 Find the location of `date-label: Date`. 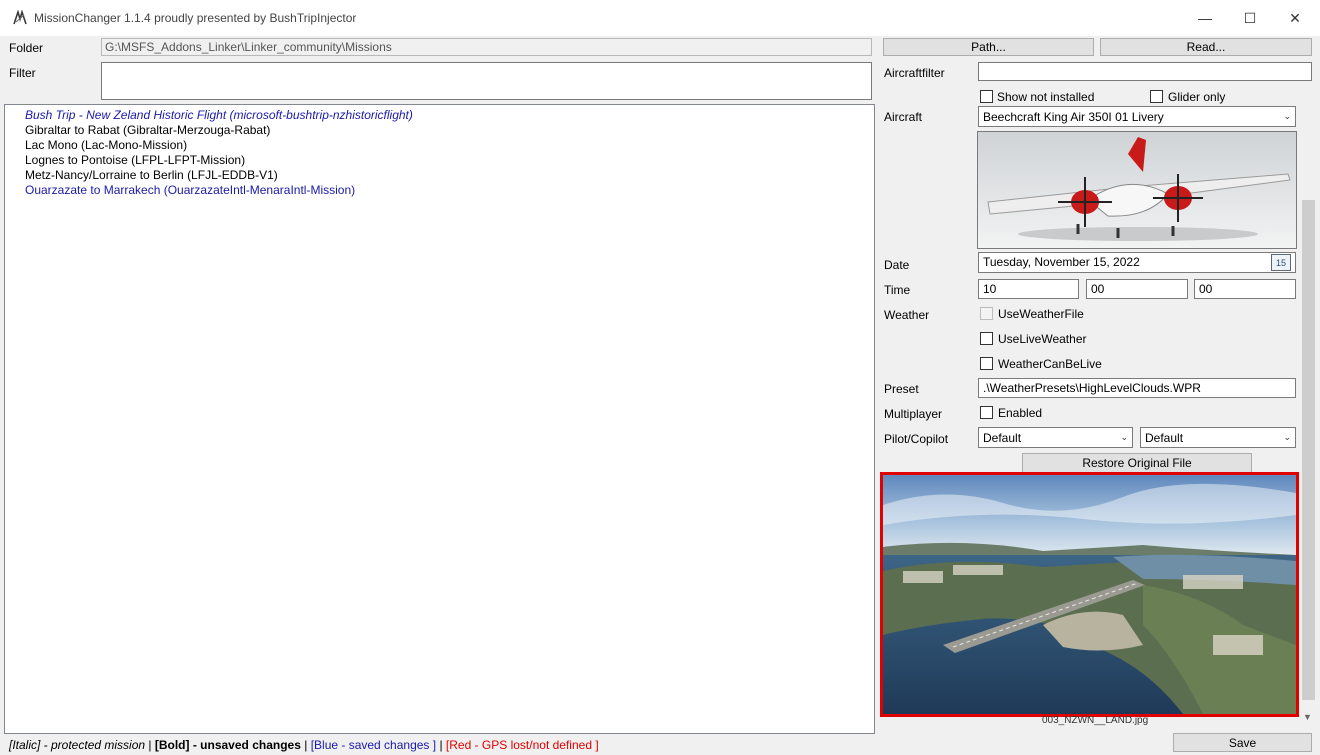

date-label: Date is located at coordinates (897, 265).